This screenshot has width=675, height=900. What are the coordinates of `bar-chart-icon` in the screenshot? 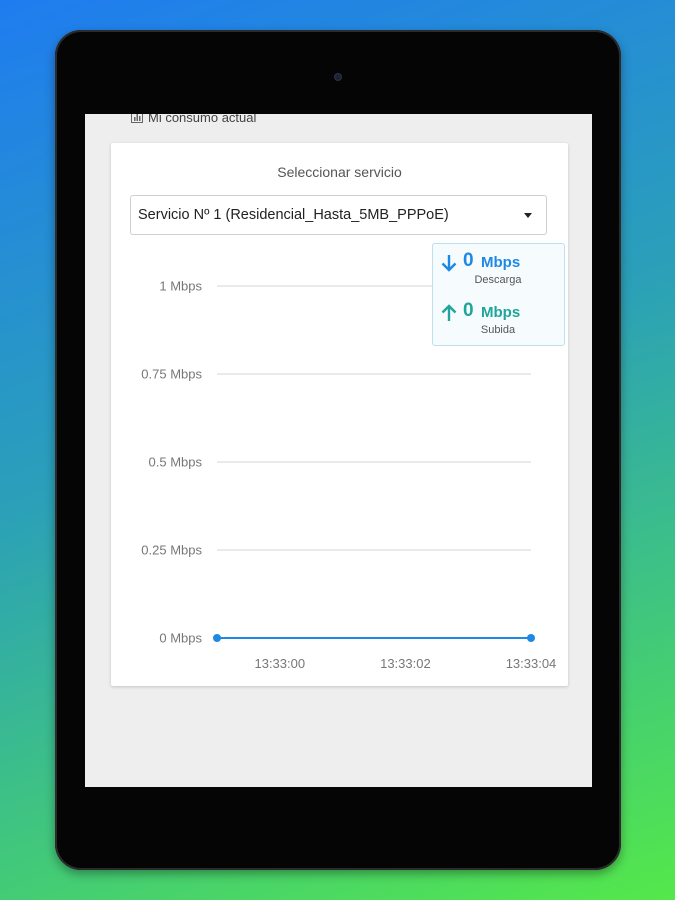 It's located at (137, 118).